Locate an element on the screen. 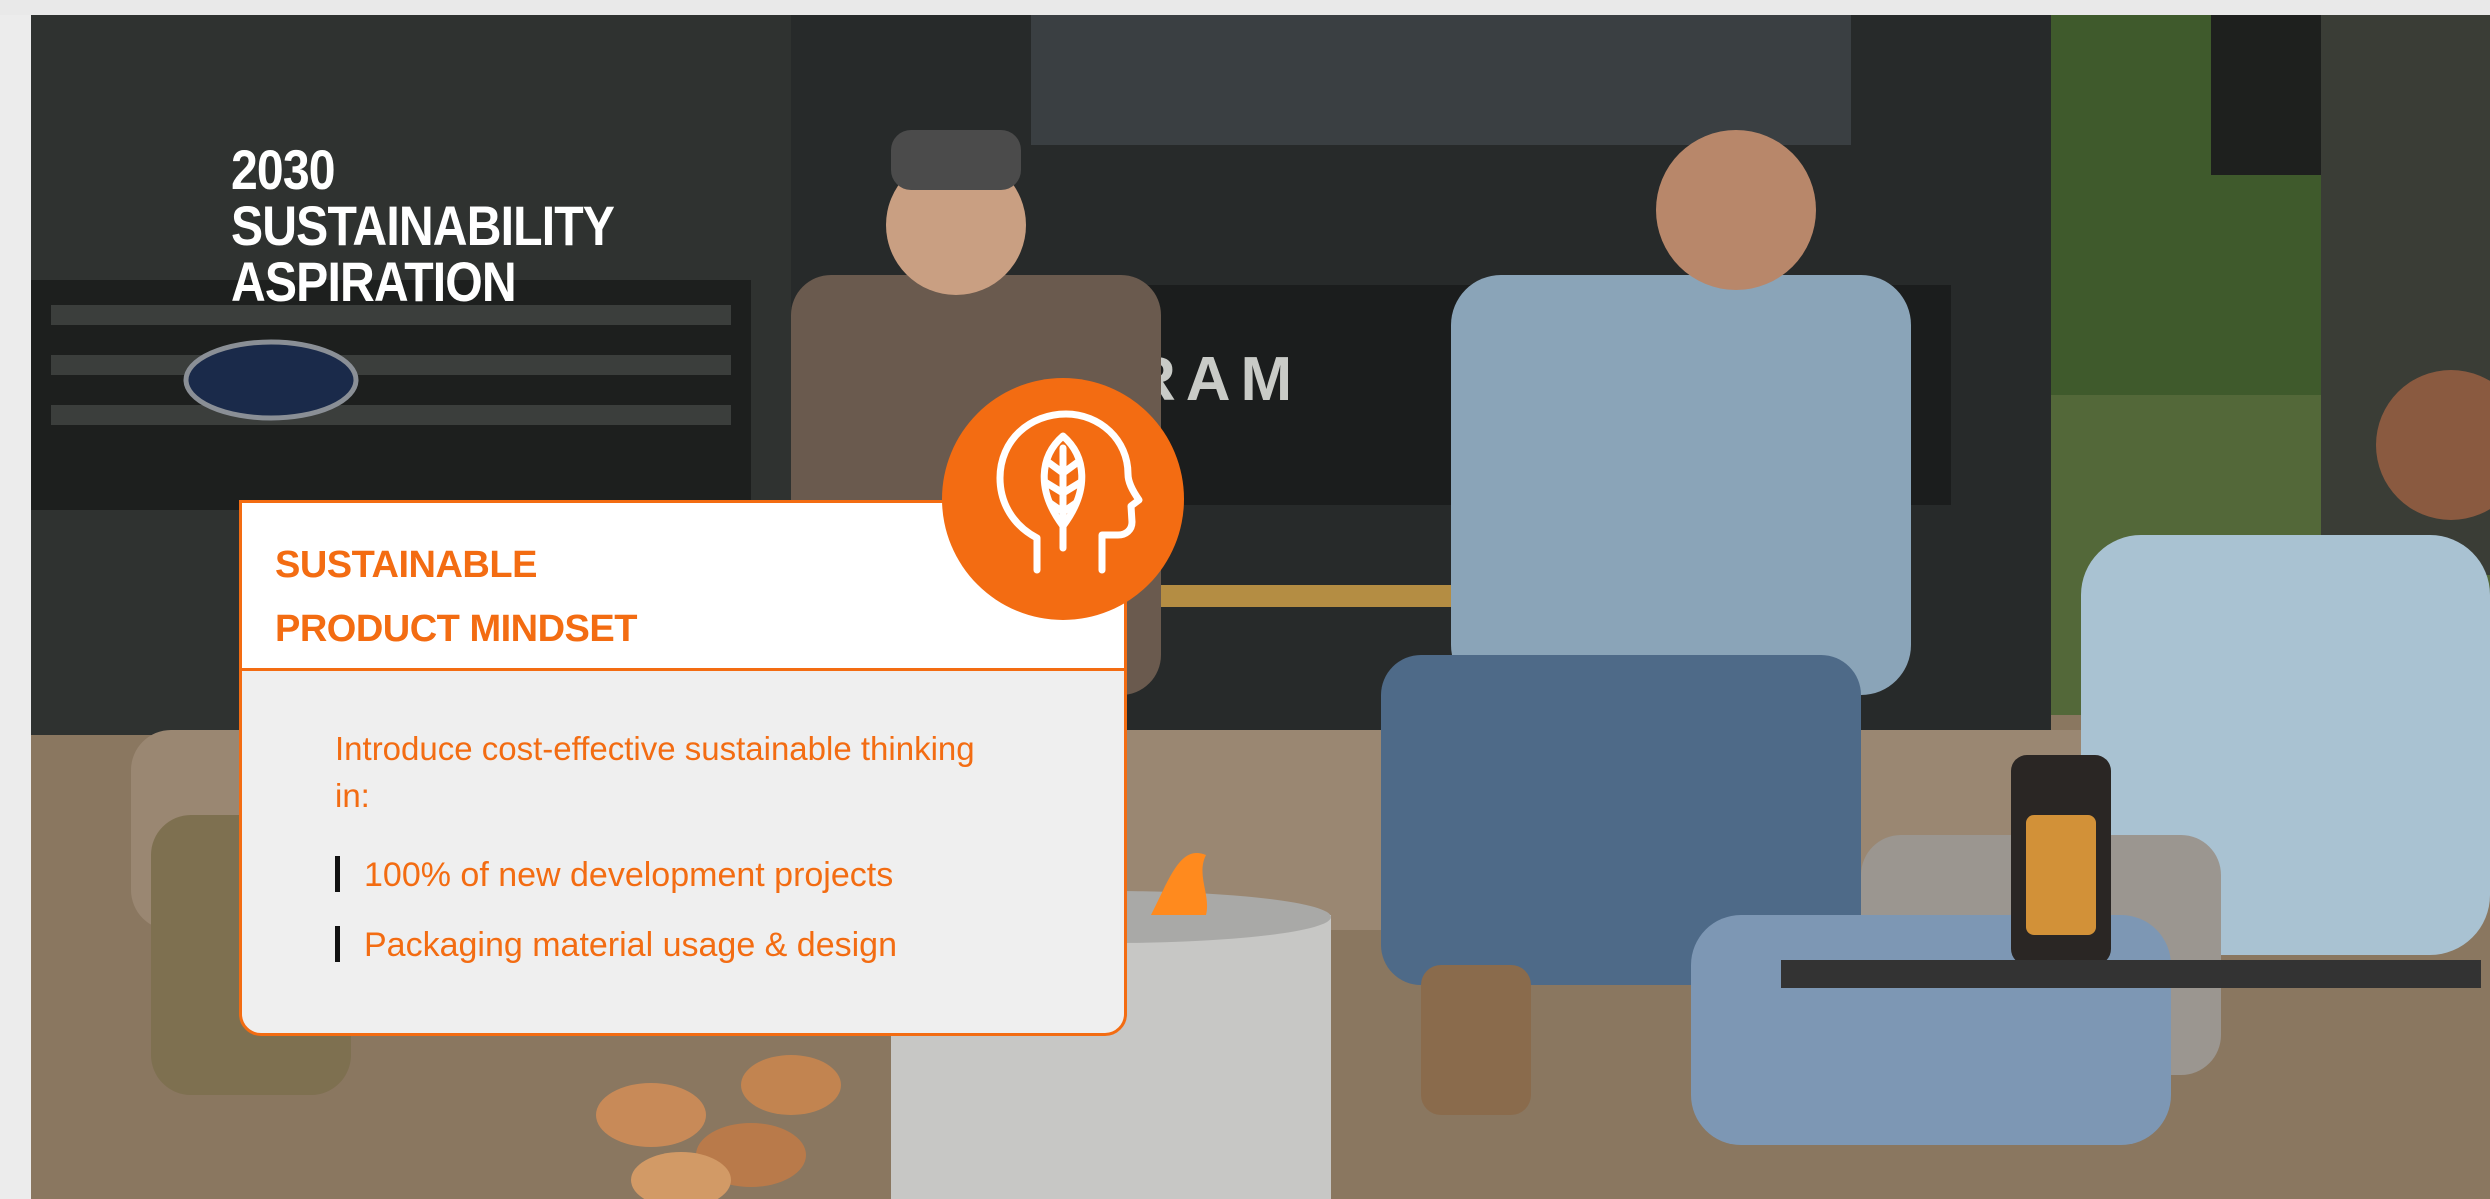  head-leaf-icon is located at coordinates (1063, 499).